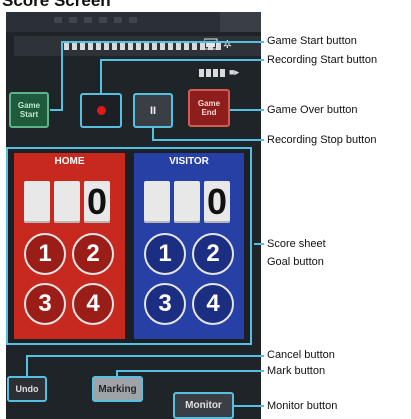 This screenshot has width=411, height=419. Describe the element at coordinates (301, 355) in the screenshot. I see `callout-cancel: Cancel button` at that location.